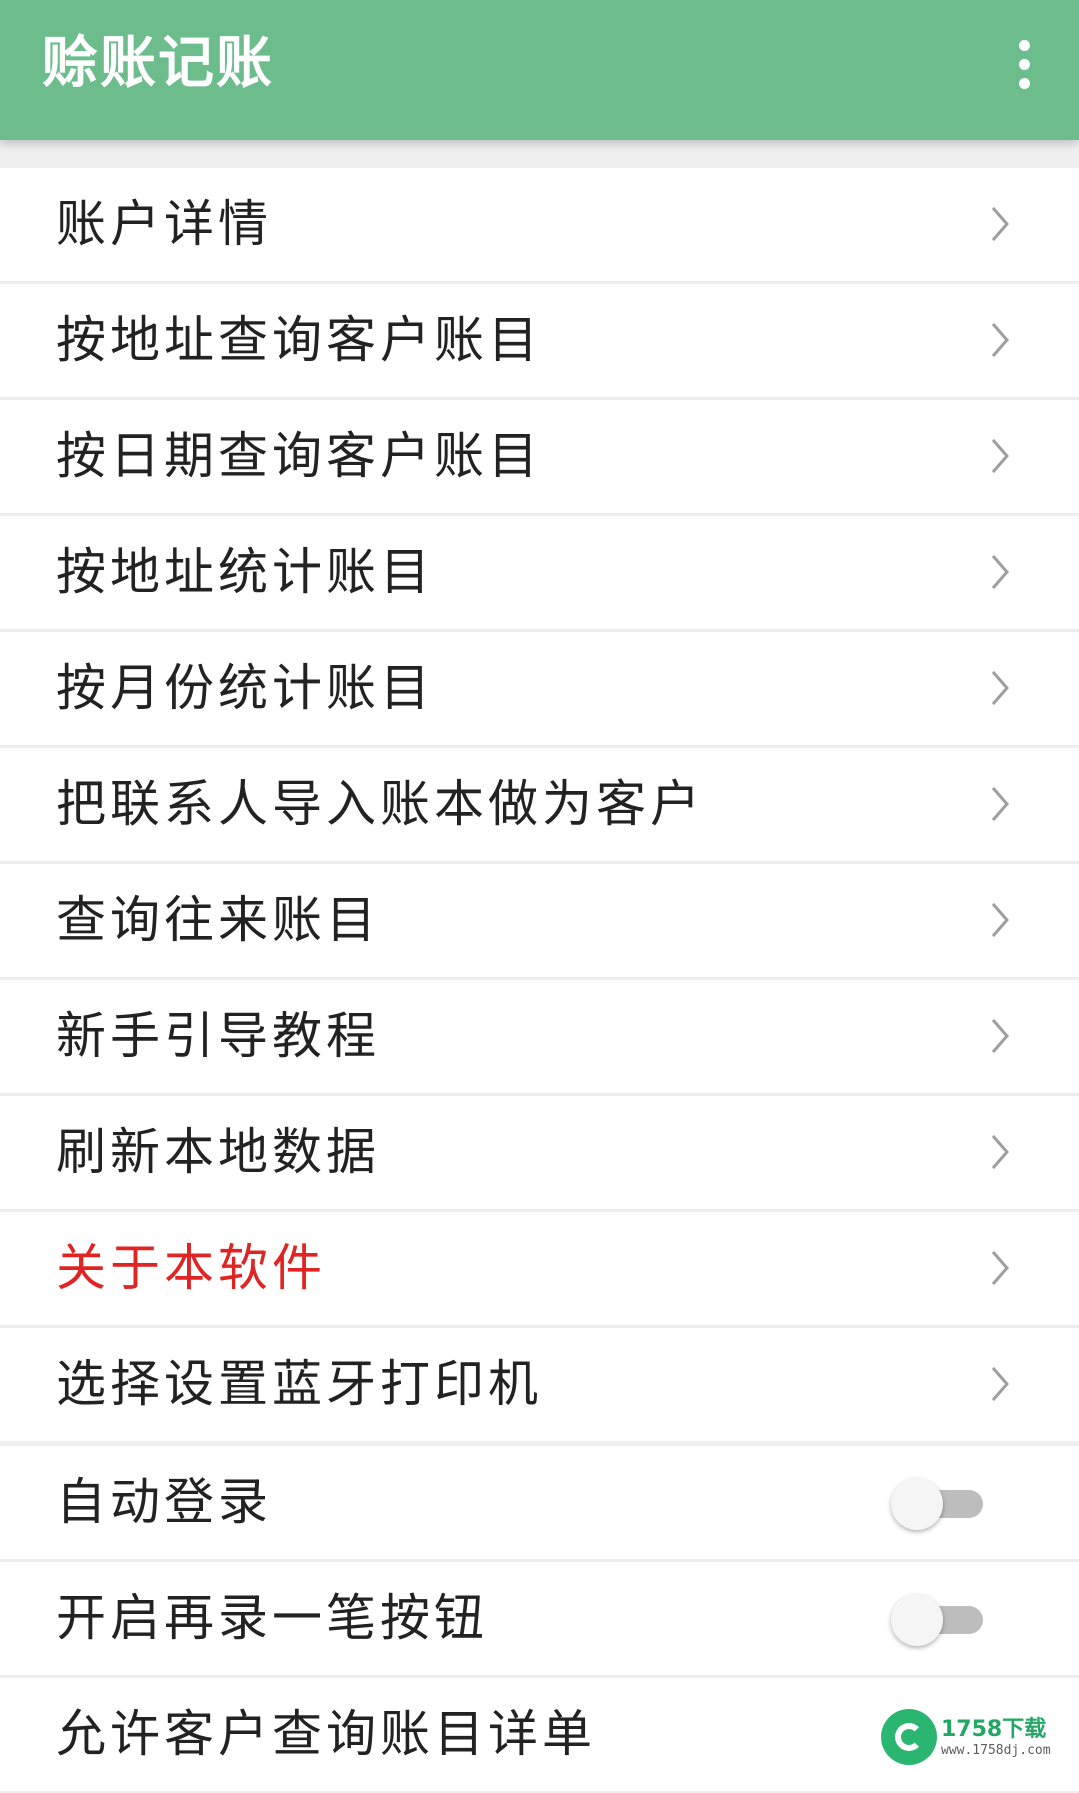 This screenshot has height=1793, width=1079. Describe the element at coordinates (1024, 65) in the screenshot. I see `more-vert-icon` at that location.